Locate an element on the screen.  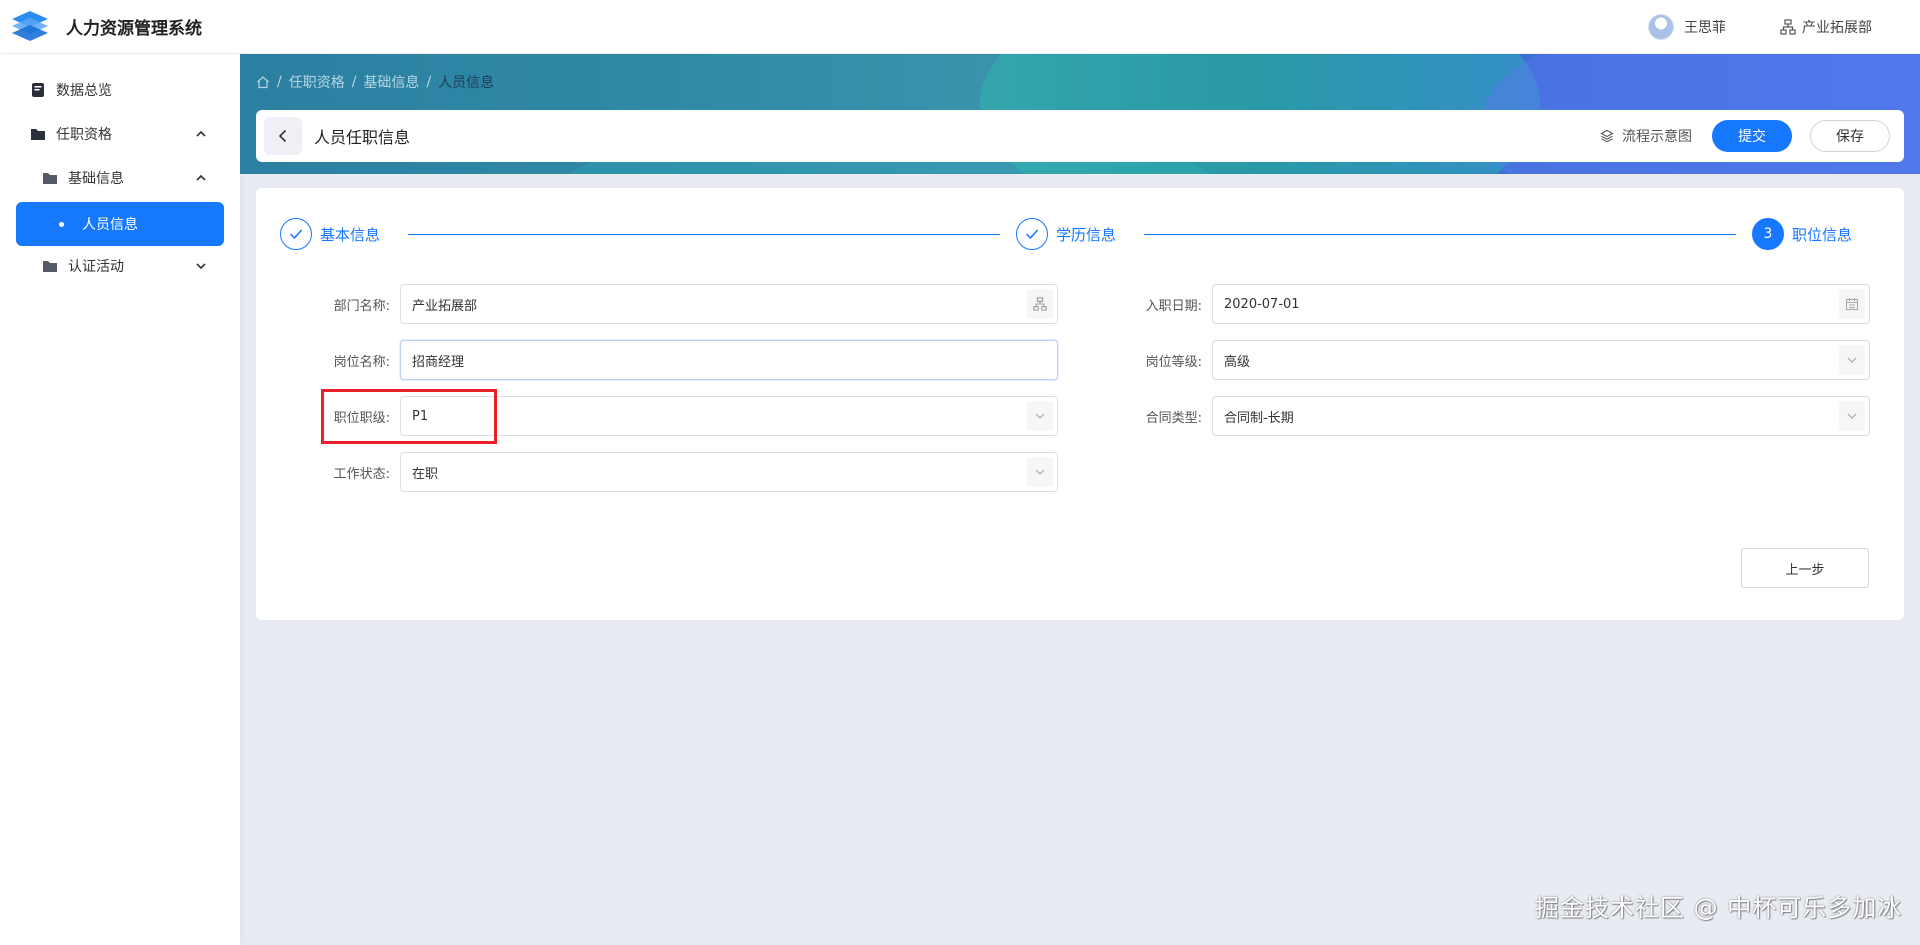
sidebar-item-label: 任职资格 is located at coordinates (84, 135).